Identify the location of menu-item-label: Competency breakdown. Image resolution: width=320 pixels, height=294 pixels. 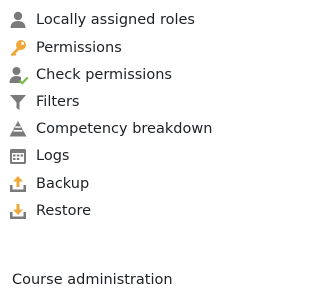
(124, 129).